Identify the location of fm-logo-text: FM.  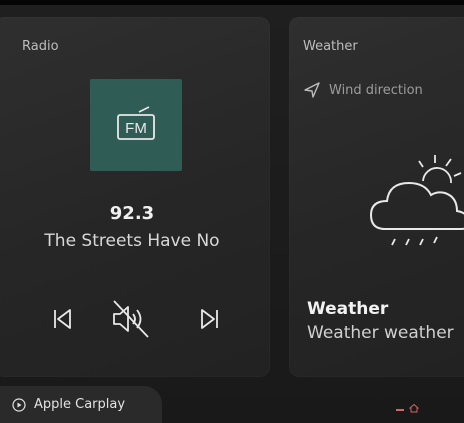
(136, 128).